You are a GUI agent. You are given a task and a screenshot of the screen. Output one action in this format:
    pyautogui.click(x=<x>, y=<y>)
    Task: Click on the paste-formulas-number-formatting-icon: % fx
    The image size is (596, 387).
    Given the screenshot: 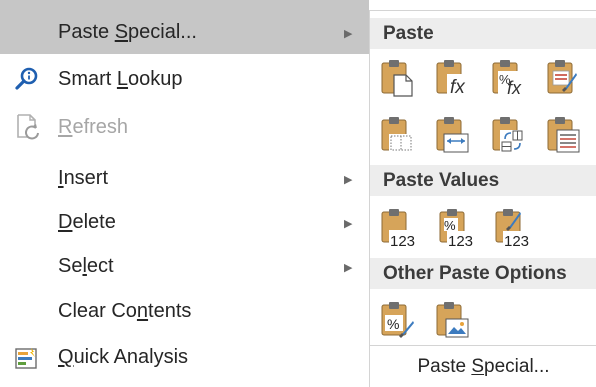 What is the action you would take?
    pyautogui.click(x=509, y=77)
    